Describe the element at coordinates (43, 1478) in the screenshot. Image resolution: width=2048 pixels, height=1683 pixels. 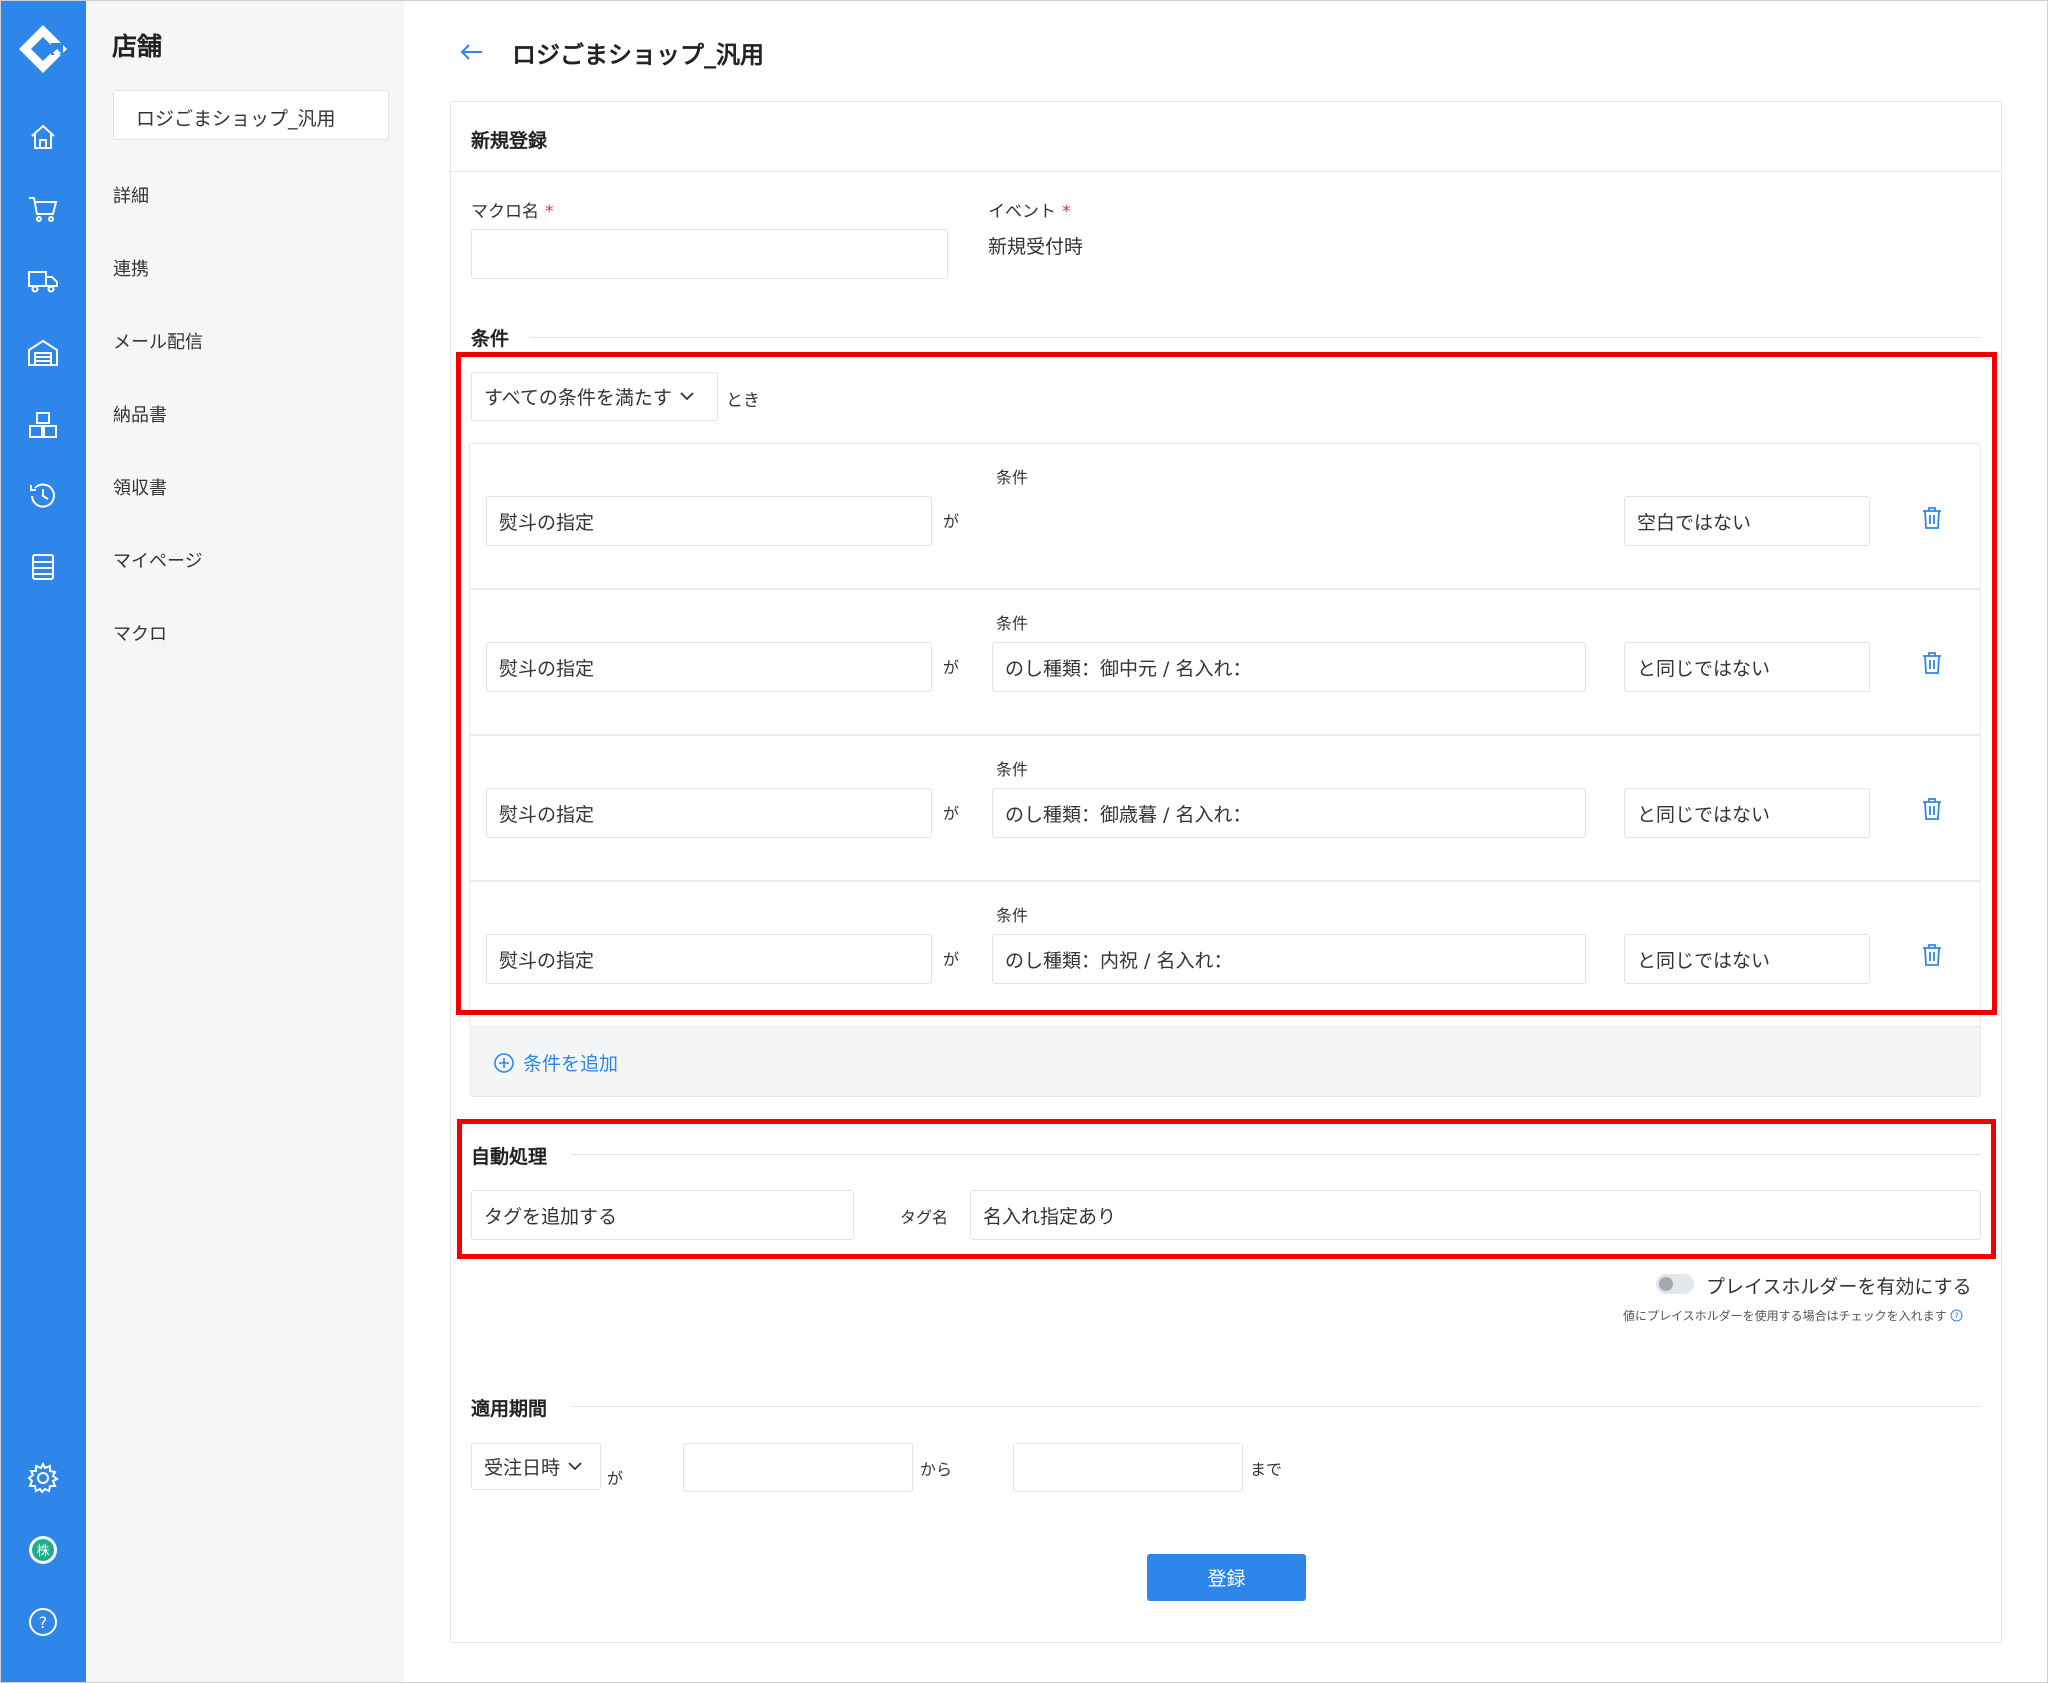
I see `gear-icon` at that location.